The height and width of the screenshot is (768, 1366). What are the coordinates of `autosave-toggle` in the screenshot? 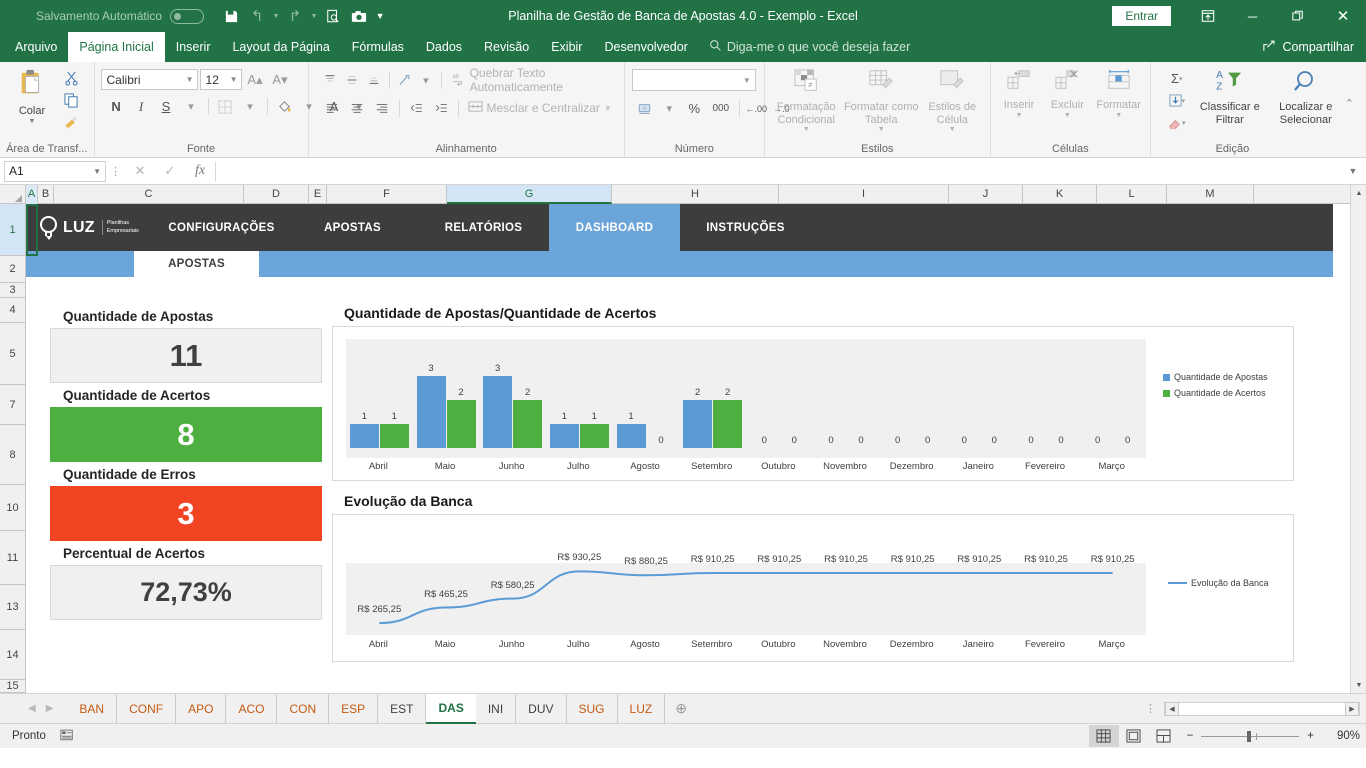 It's located at (187, 16).